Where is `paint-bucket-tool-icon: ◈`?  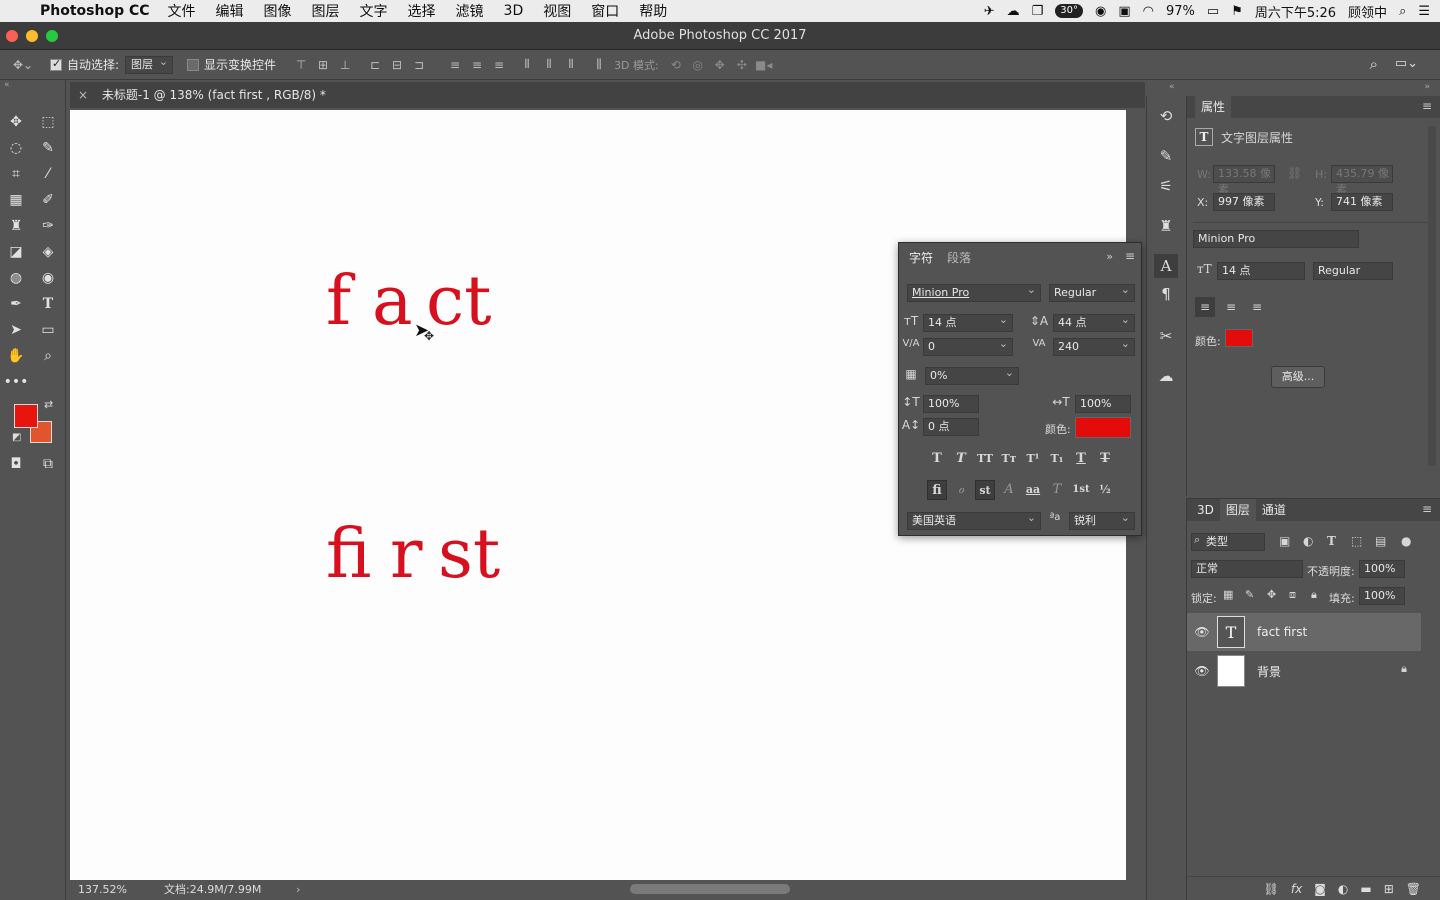 paint-bucket-tool-icon: ◈ is located at coordinates (48, 252).